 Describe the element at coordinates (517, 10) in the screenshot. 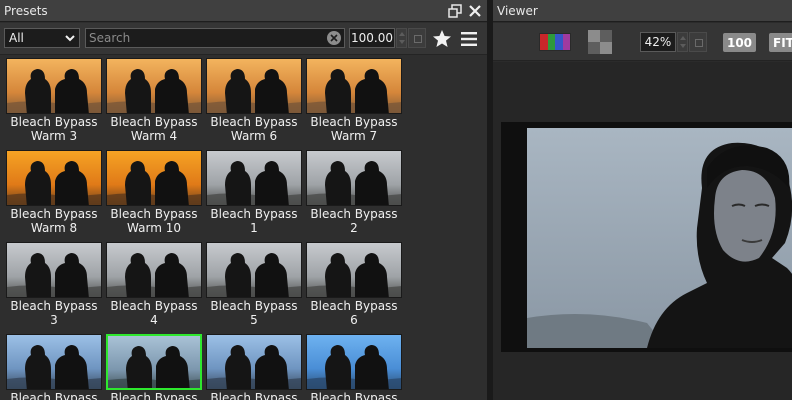

I see `viewer-title: Viewer` at that location.